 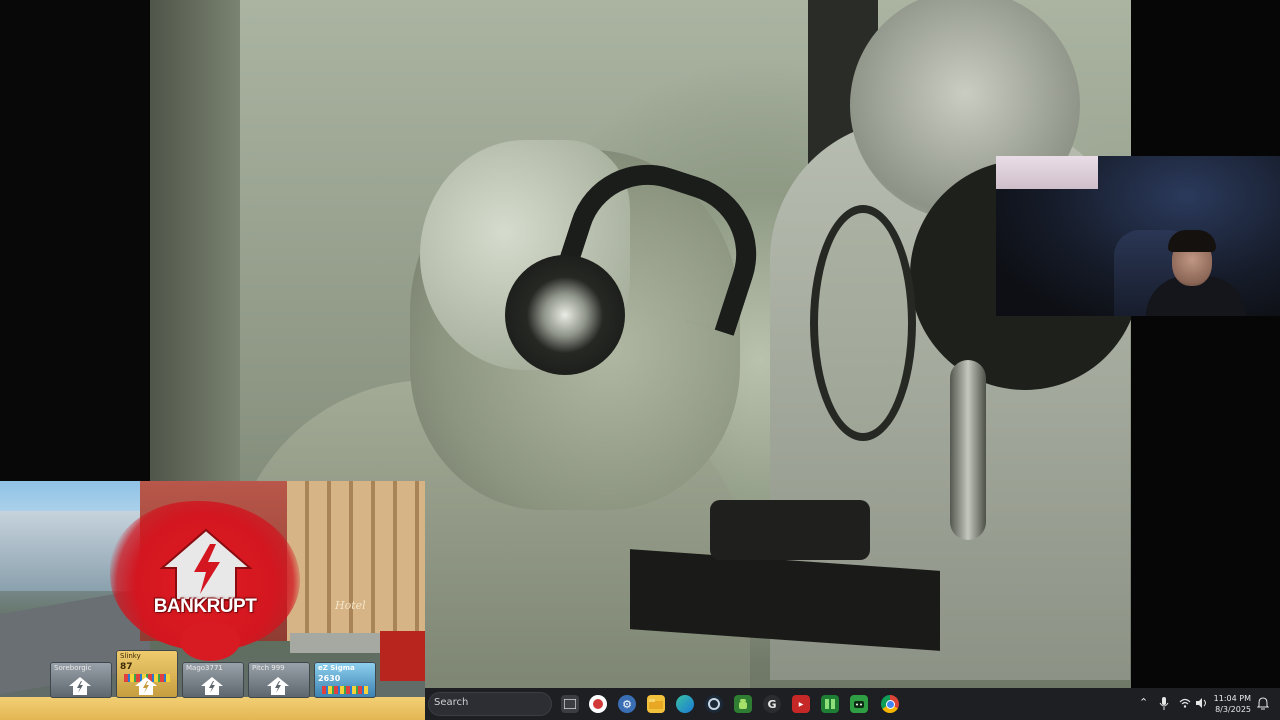 I want to click on green-app-icon, so click(x=859, y=704).